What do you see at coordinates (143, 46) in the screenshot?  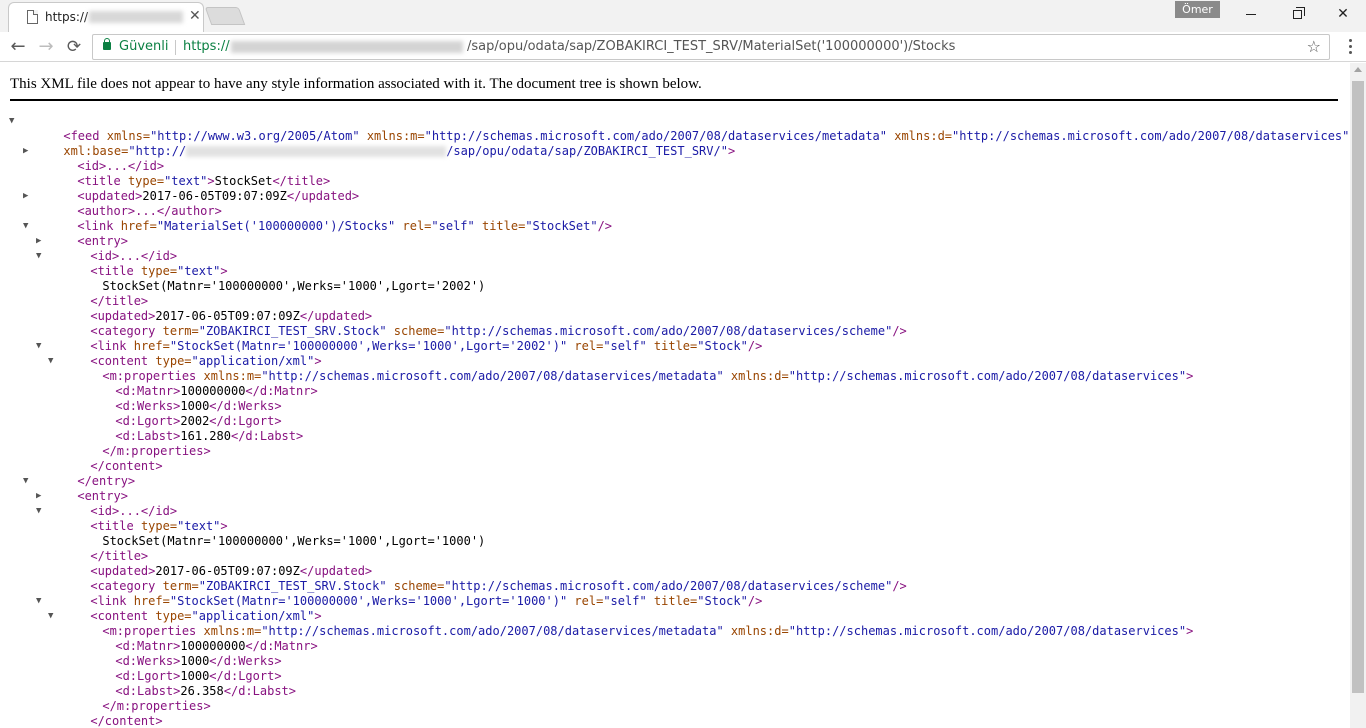 I see `secure-label: Güvenli` at bounding box center [143, 46].